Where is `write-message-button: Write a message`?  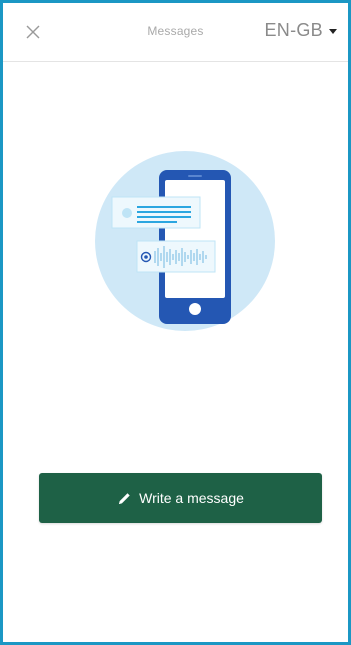
write-message-button: Write a message is located at coordinates (180, 498).